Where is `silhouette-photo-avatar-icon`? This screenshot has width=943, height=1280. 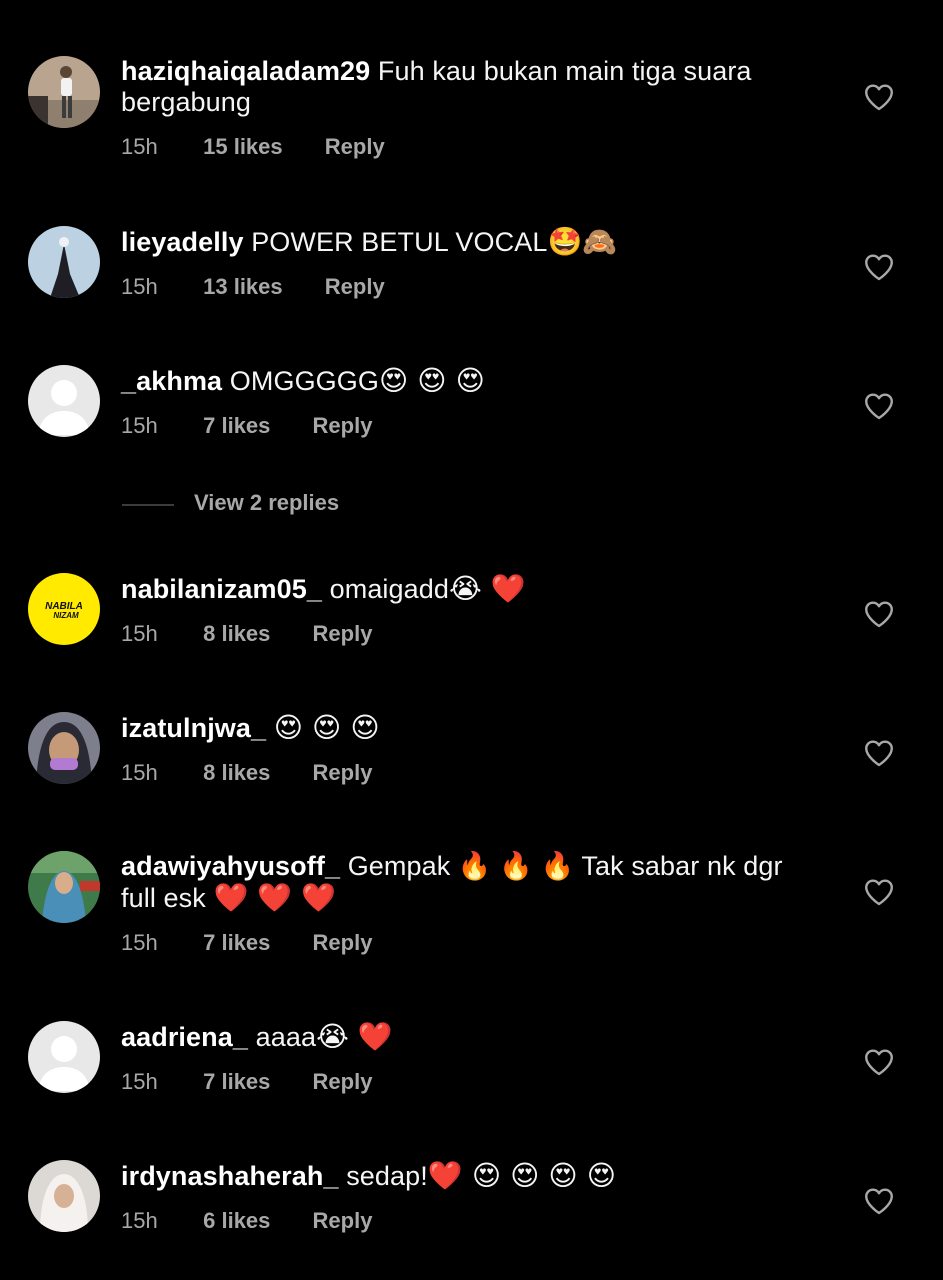 silhouette-photo-avatar-icon is located at coordinates (64, 262).